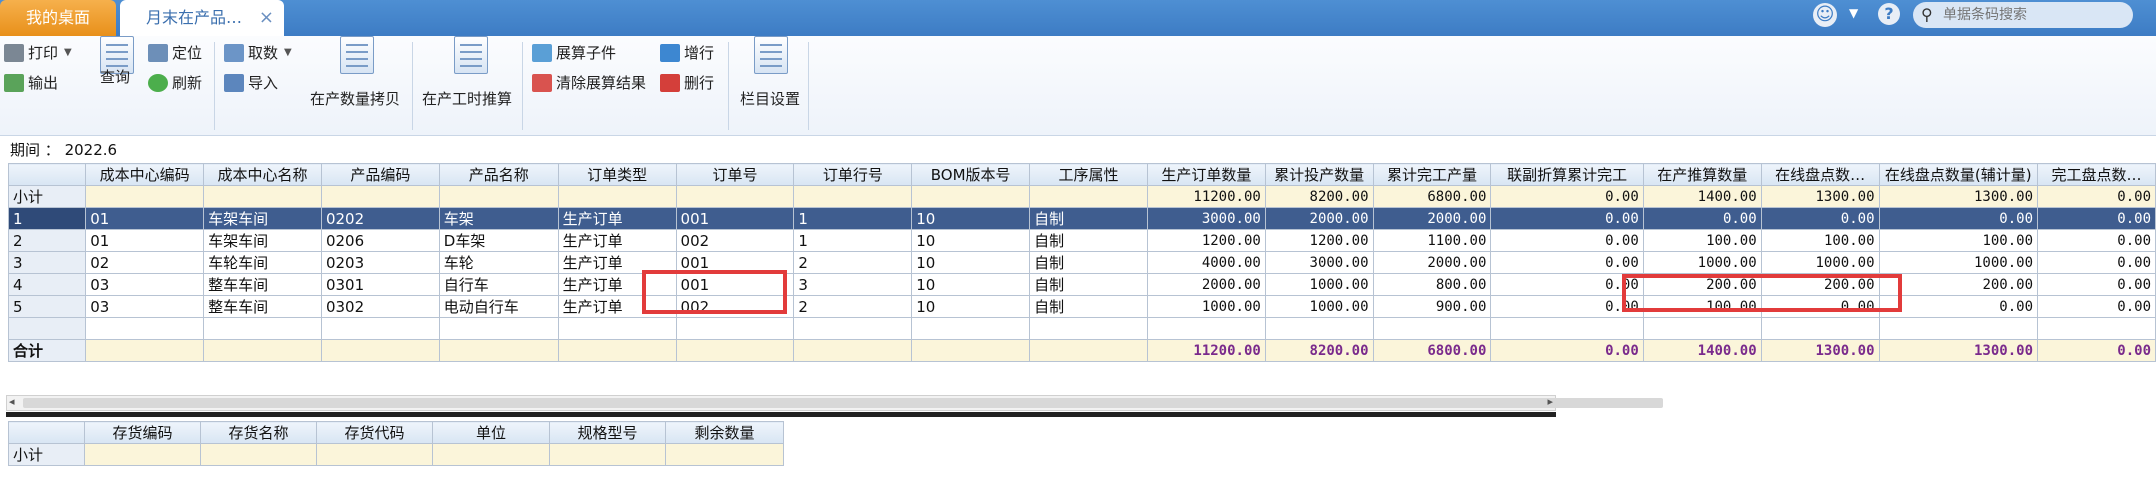 This screenshot has width=2156, height=491. What do you see at coordinates (853, 174) in the screenshot?
I see `column-header: 订单行号` at bounding box center [853, 174].